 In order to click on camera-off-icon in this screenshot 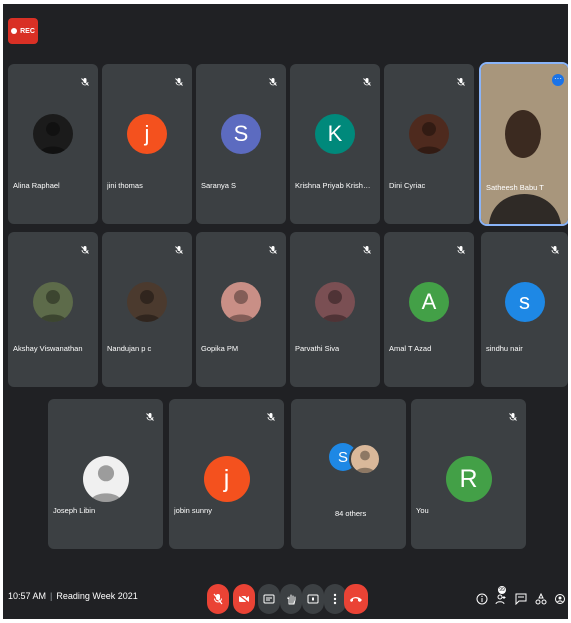, I will do `click(244, 599)`.